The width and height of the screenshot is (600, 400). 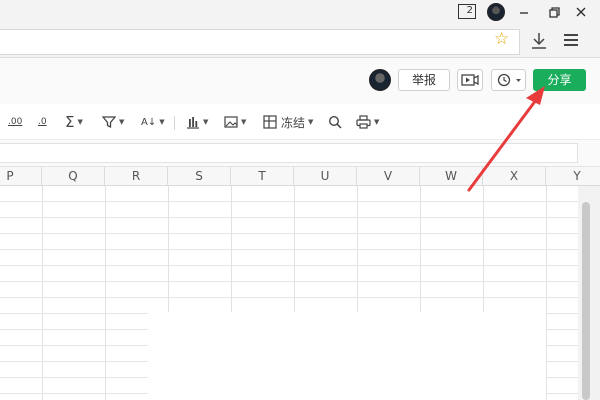 I want to click on sort-button: A↓ ▼, so click(x=153, y=122).